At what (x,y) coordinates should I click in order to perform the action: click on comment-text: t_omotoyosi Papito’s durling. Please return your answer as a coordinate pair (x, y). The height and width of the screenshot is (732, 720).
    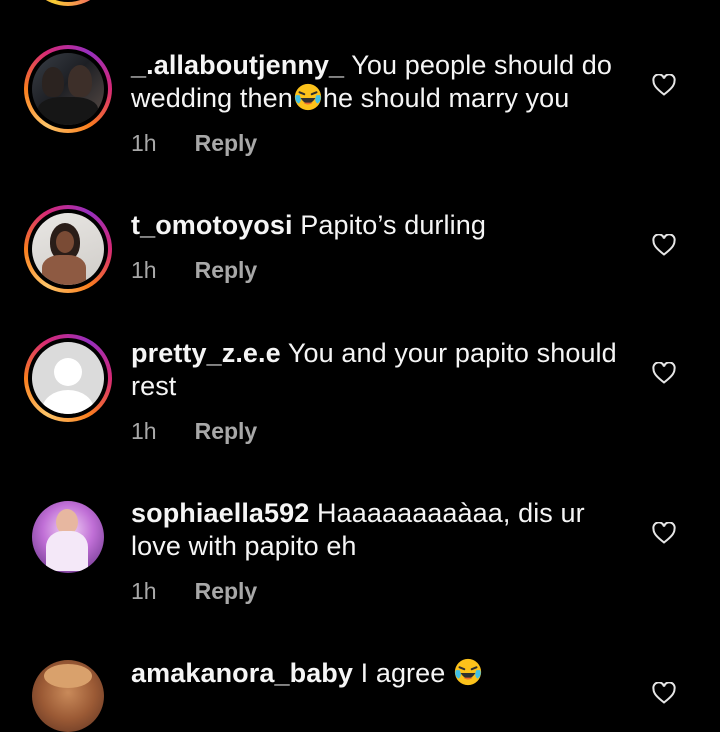
    Looking at the image, I should click on (381, 225).